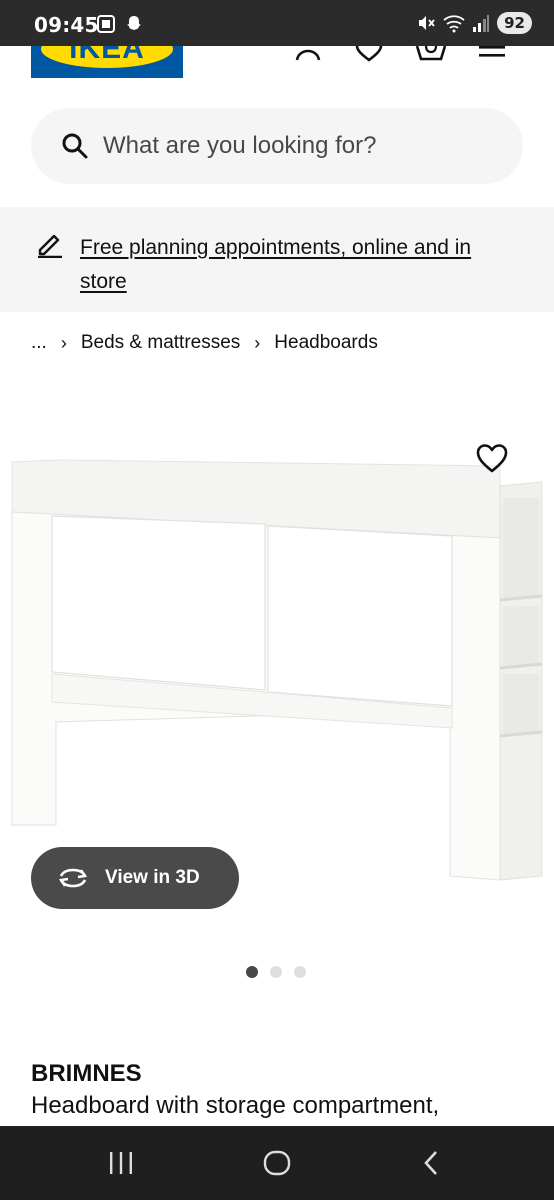  I want to click on battery-indicator: 92, so click(514, 23).